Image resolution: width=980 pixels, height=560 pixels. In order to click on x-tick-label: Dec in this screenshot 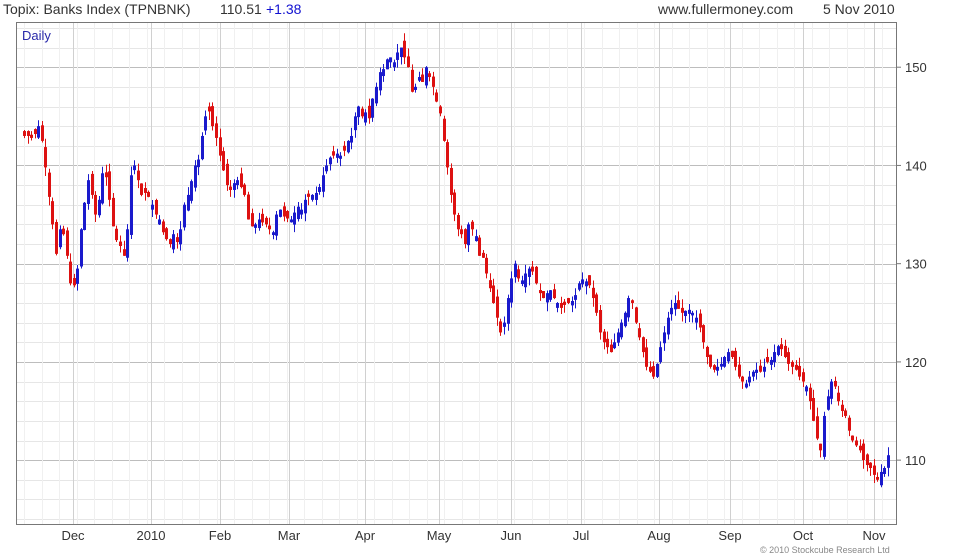, I will do `click(73, 535)`.